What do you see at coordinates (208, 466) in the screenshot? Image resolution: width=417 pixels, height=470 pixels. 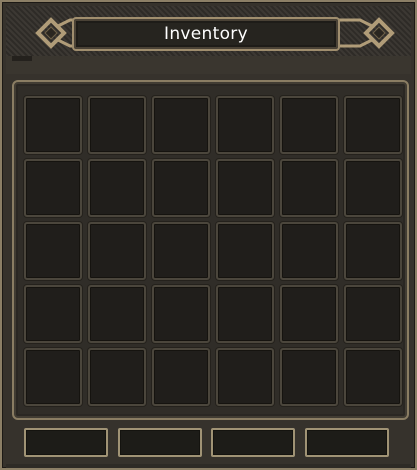 I see `bottom-edge` at bounding box center [208, 466].